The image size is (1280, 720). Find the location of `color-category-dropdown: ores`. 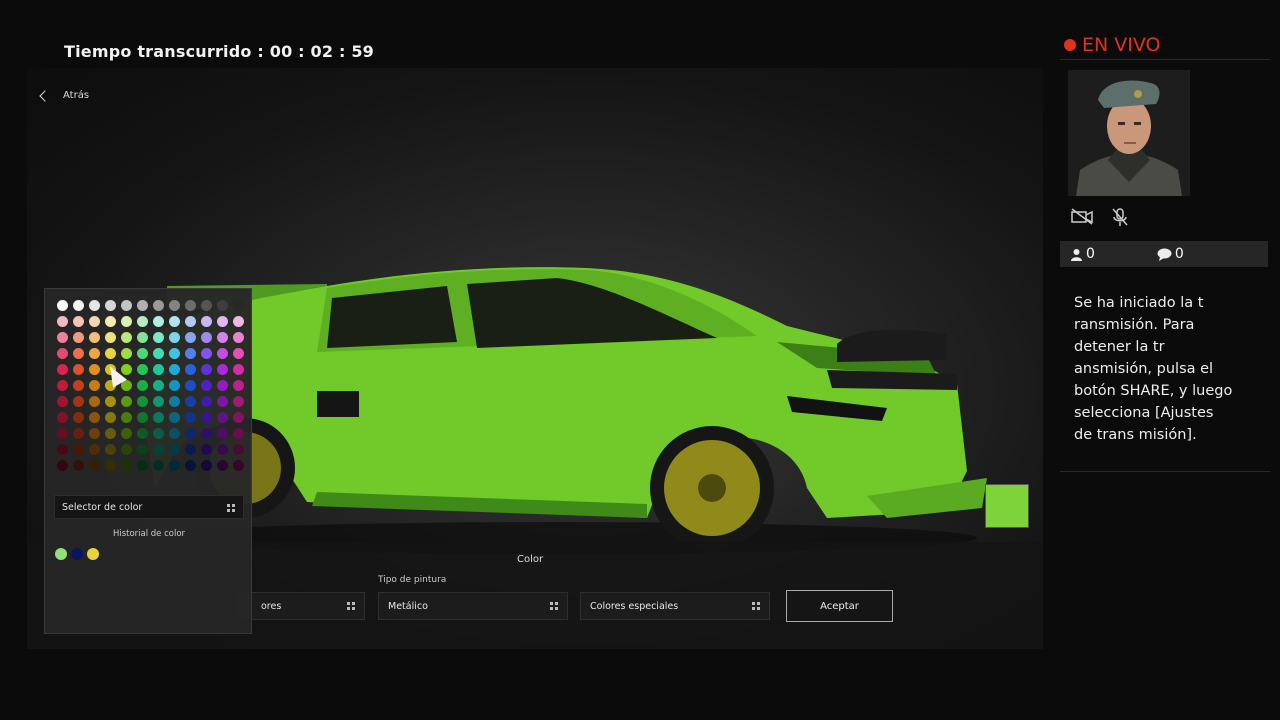

color-category-dropdown: ores is located at coordinates (301, 606).